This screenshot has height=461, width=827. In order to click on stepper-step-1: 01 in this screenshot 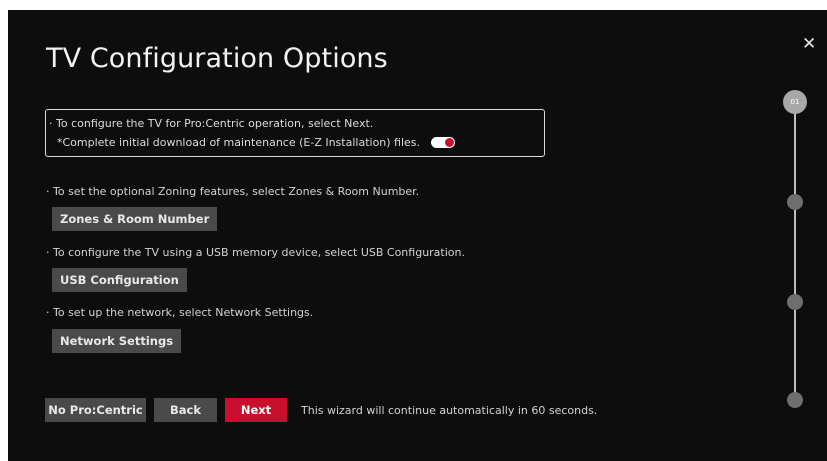, I will do `click(795, 102)`.